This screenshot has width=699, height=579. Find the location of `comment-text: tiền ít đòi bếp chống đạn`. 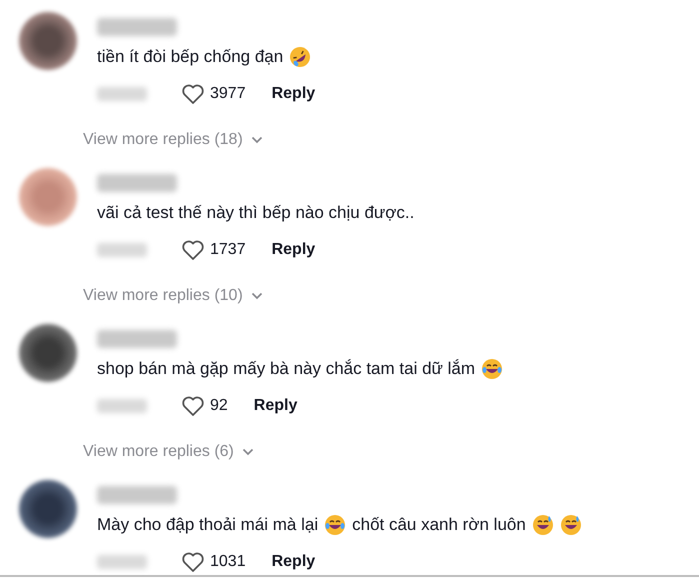

comment-text: tiền ít đòi bếp chống đạn is located at coordinates (190, 57).